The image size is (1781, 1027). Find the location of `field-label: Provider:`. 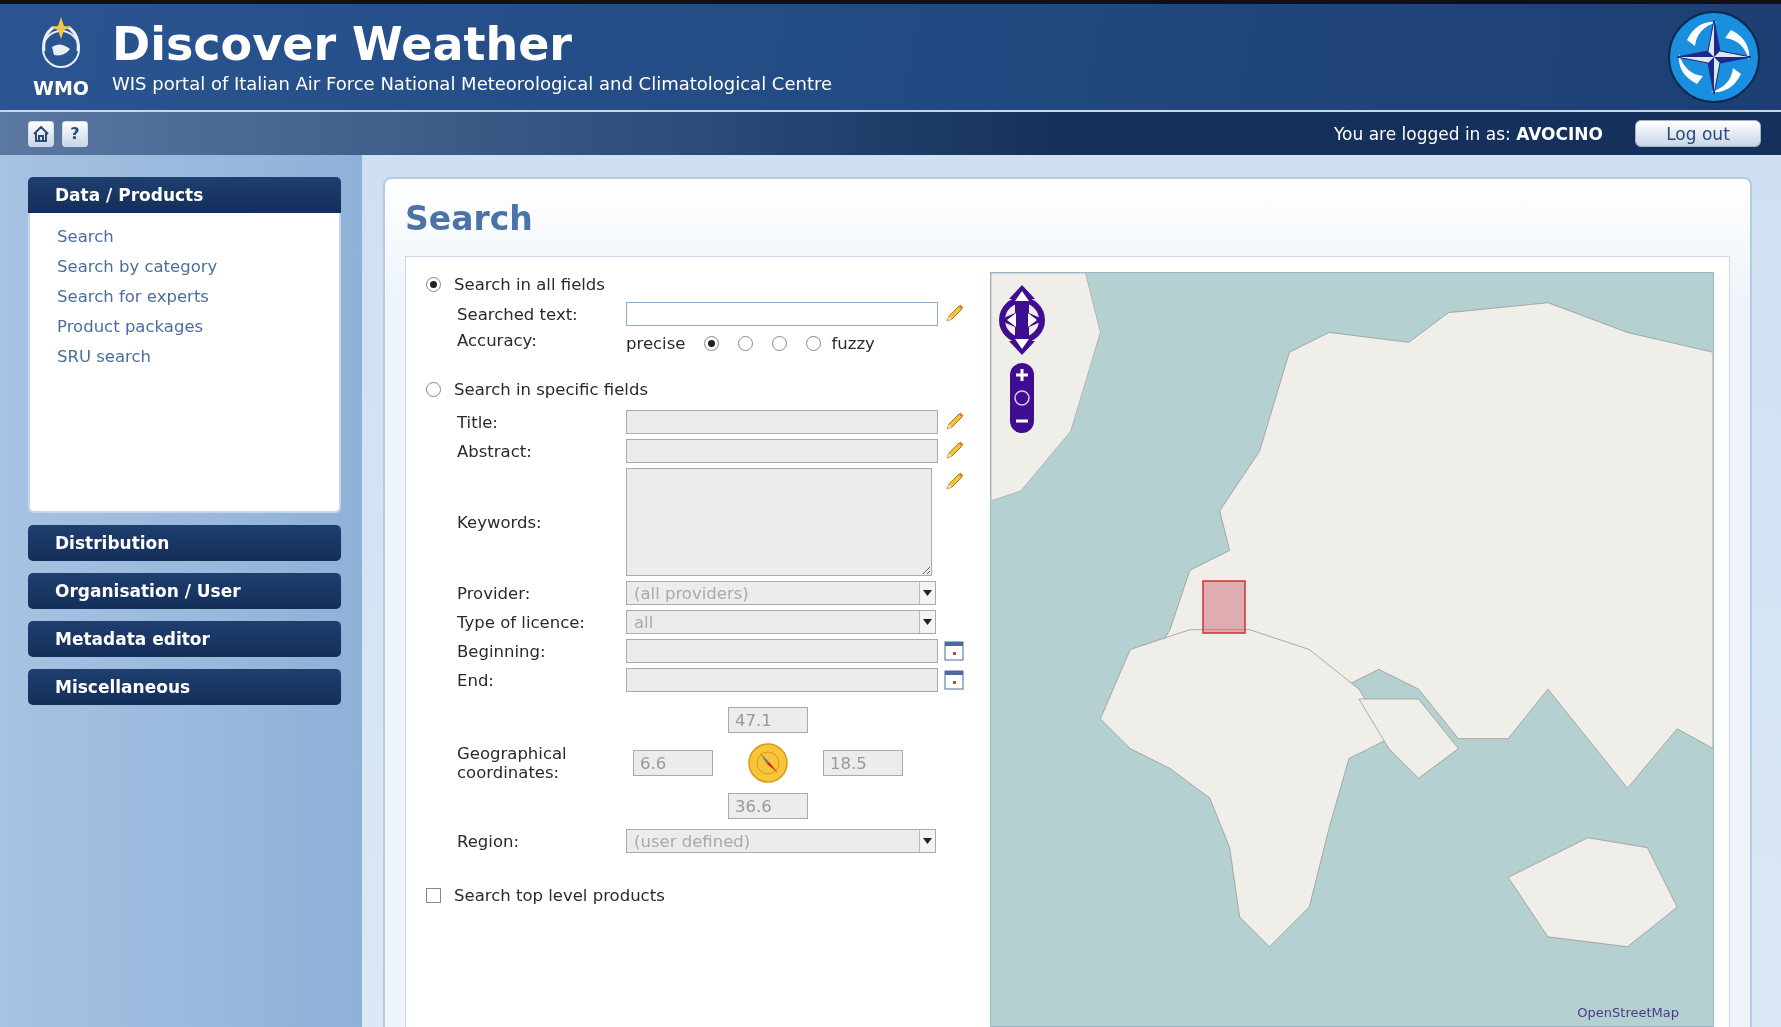

field-label: Provider: is located at coordinates (494, 593).